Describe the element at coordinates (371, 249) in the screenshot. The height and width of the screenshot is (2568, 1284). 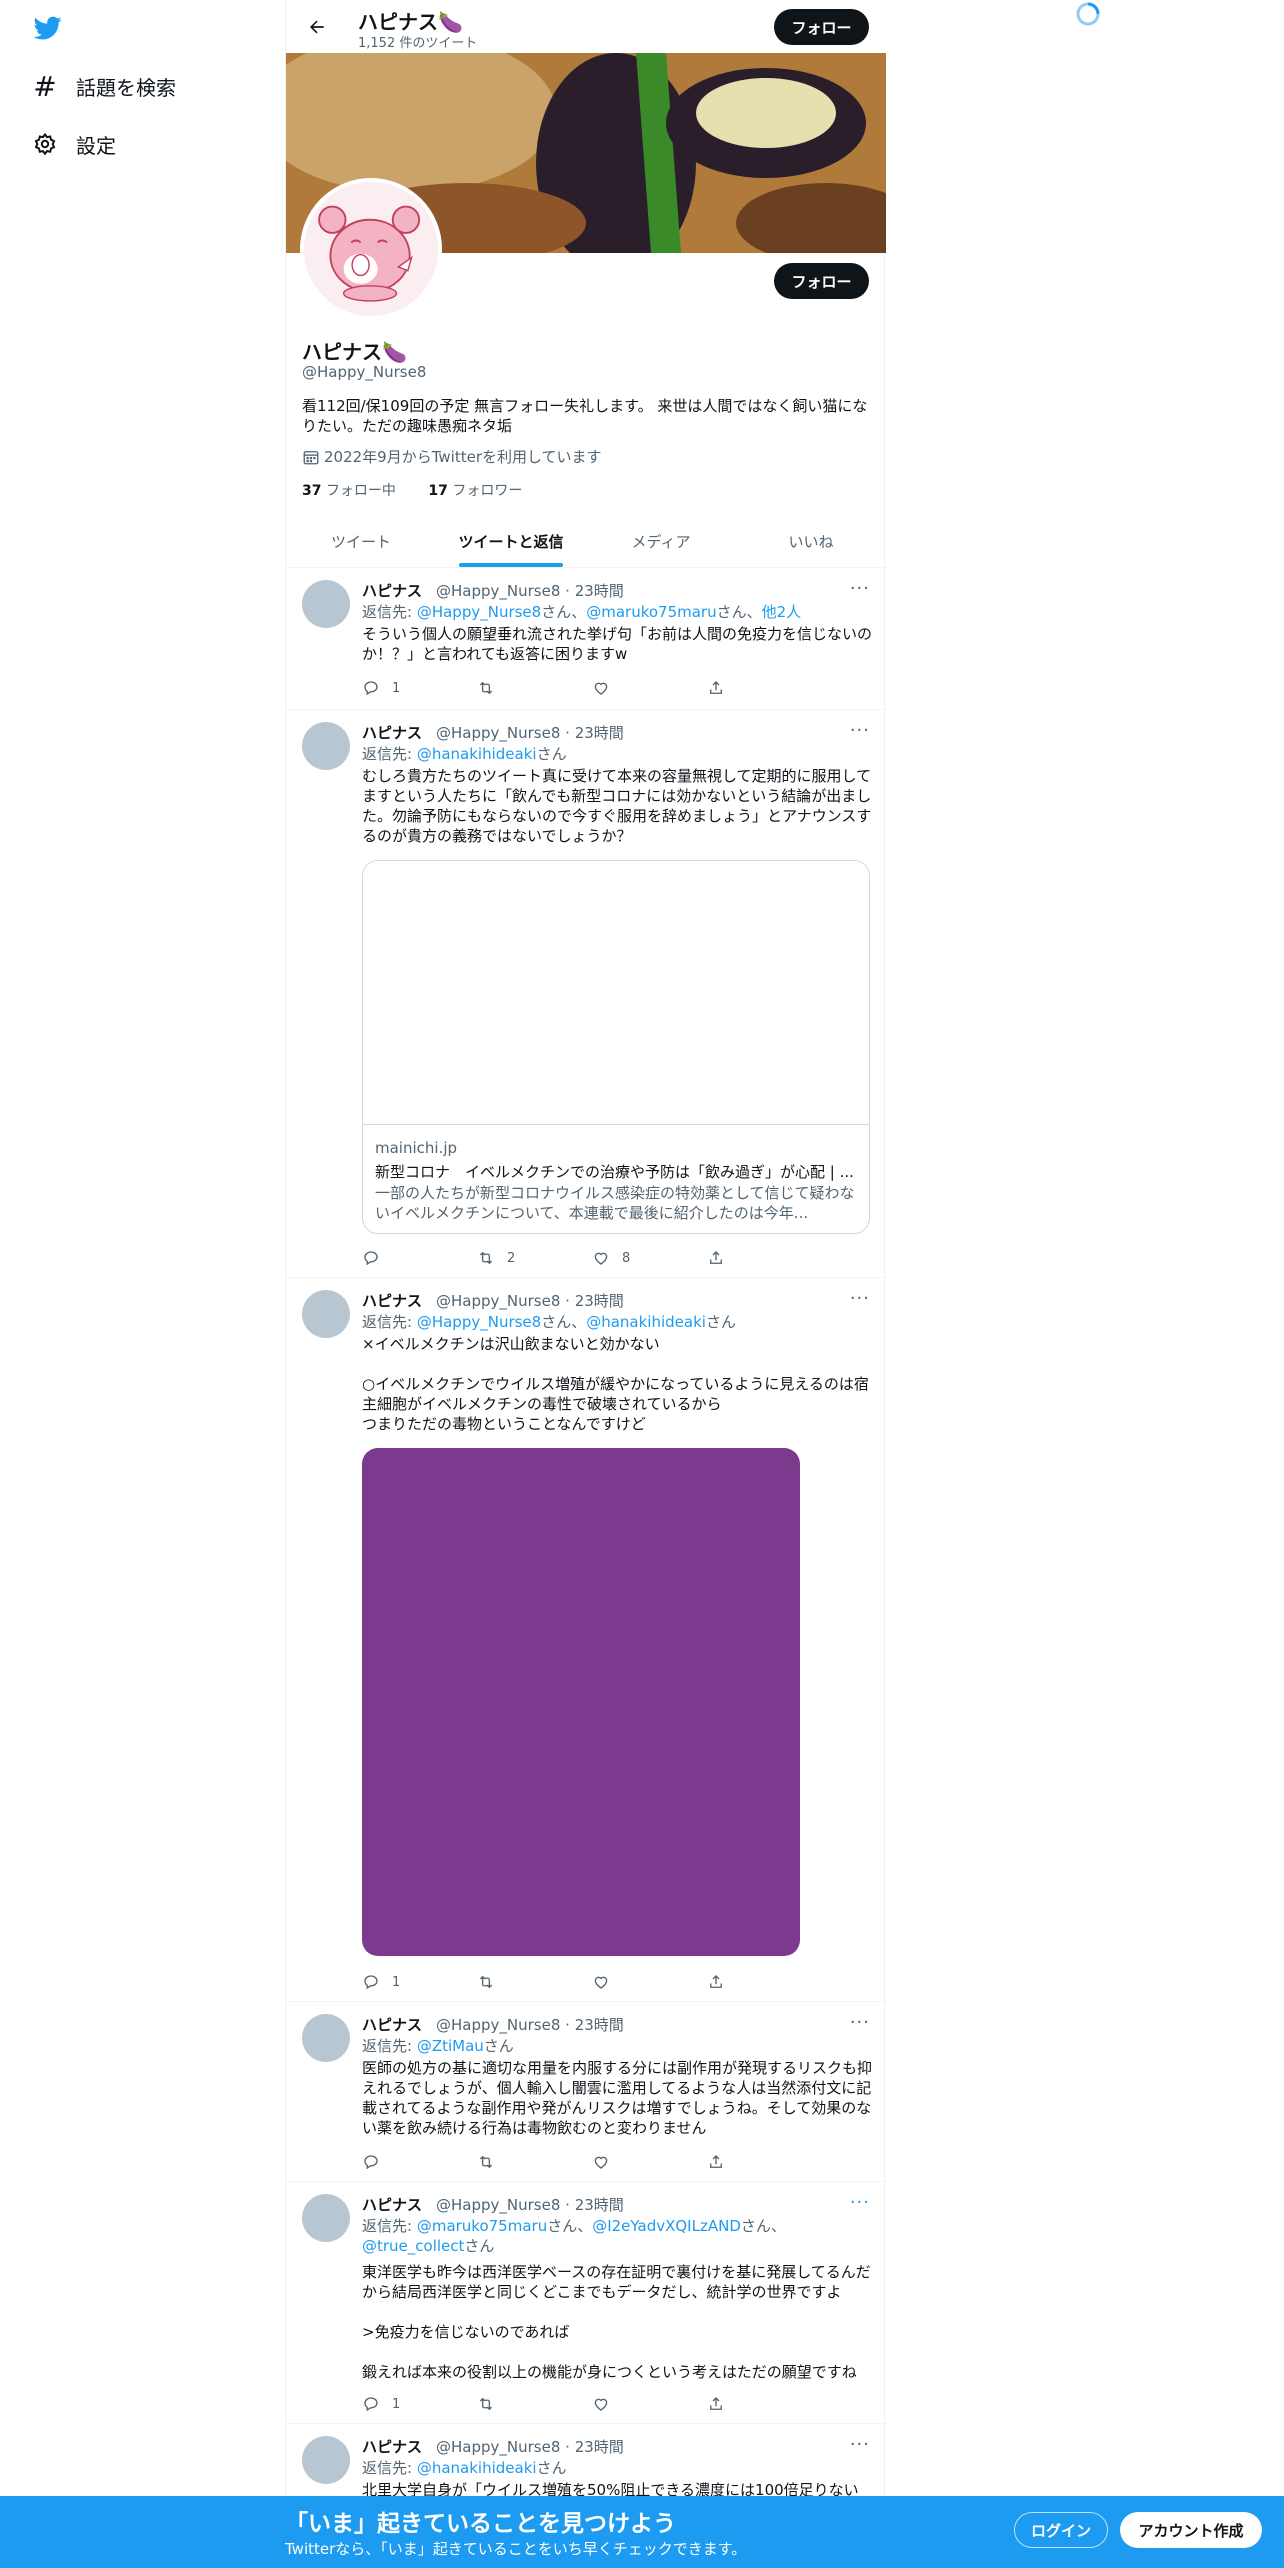
I see `profile-avatar` at that location.